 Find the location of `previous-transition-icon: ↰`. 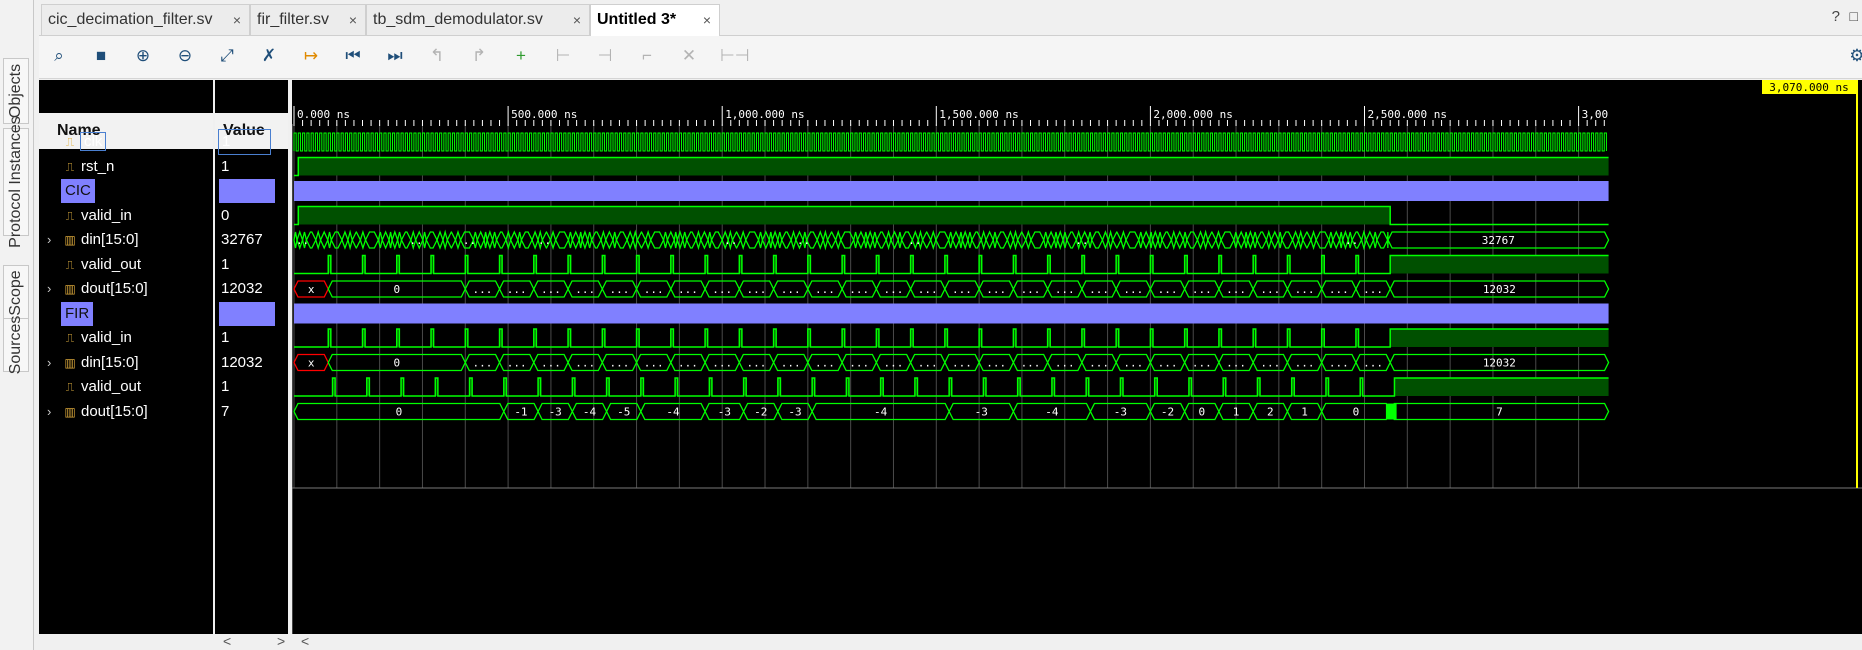

previous-transition-icon: ↰ is located at coordinates (437, 56).